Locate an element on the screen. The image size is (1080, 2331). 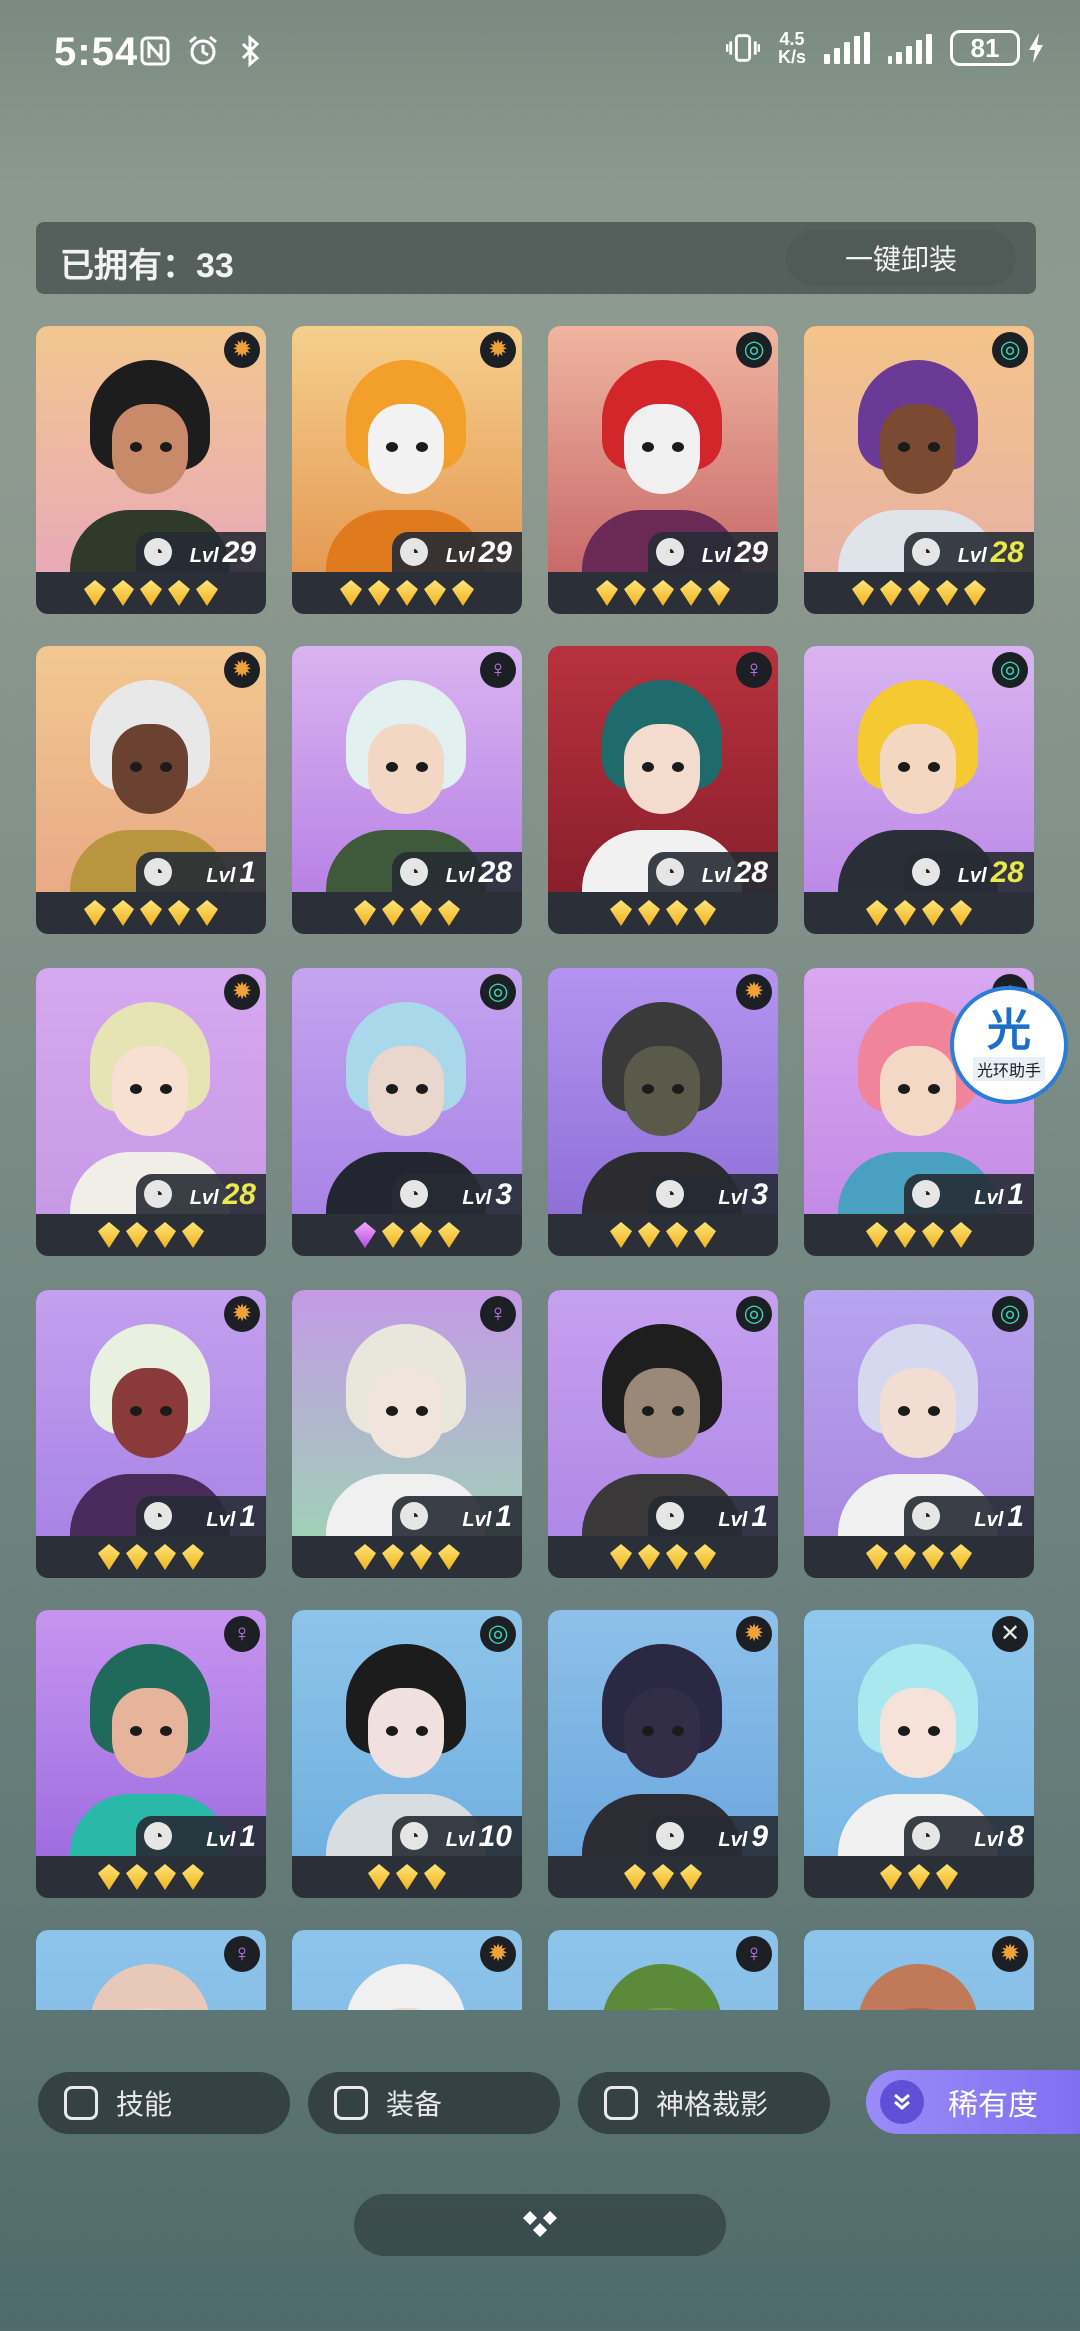
level-text: Lvl 28 is located at coordinates (479, 873).